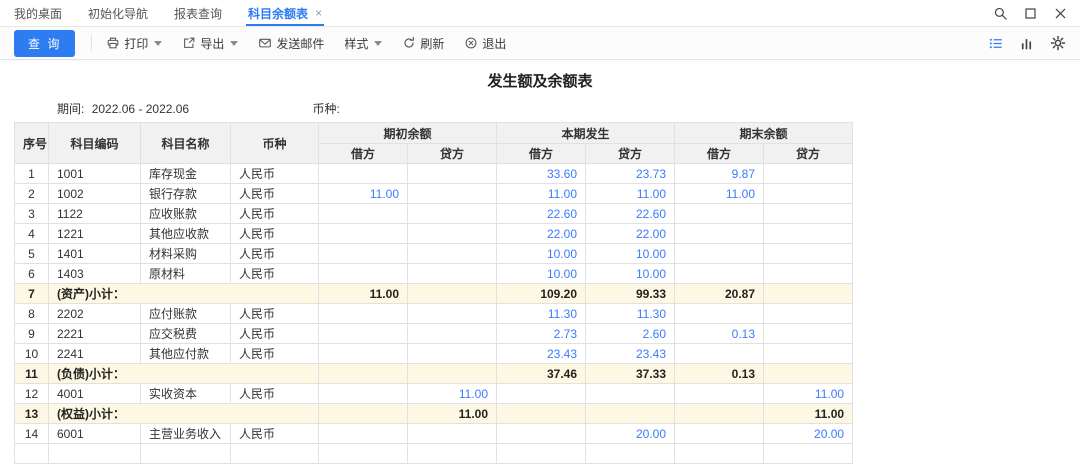 Image resolution: width=1080 pixels, height=465 pixels. I want to click on subtotal-row: 13 (权益)小计： 11.00 11.00, so click(434, 413).